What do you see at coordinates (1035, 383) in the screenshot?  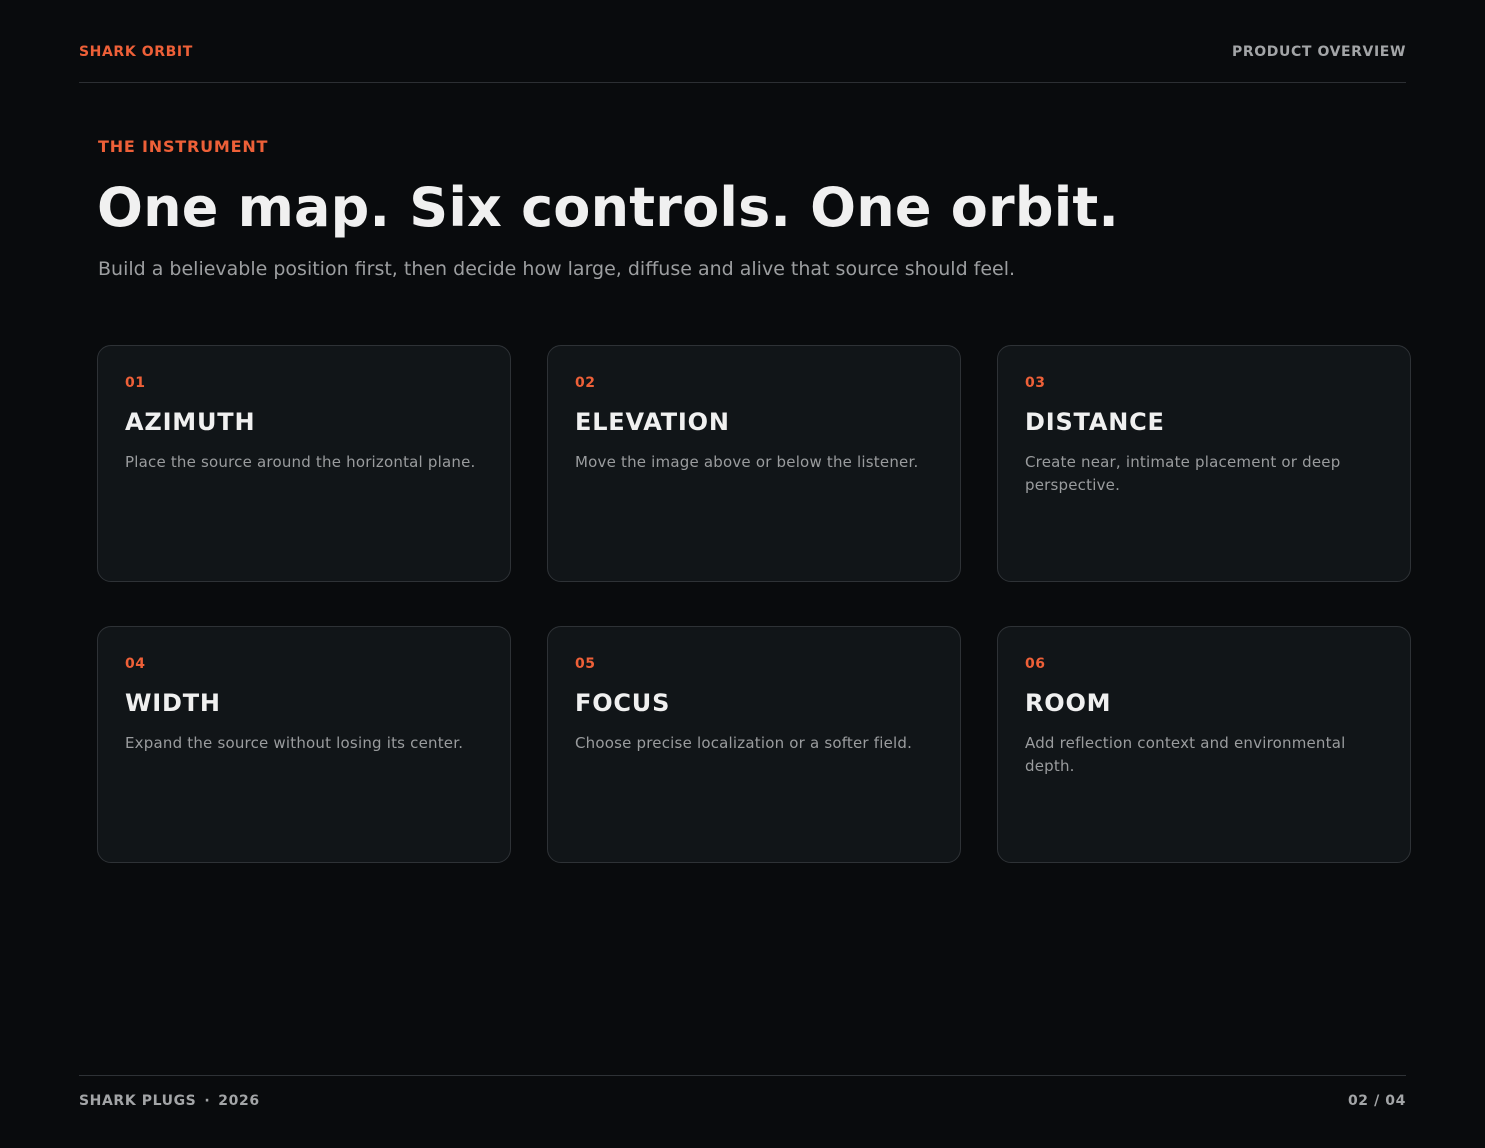 I see `card-number: 03` at bounding box center [1035, 383].